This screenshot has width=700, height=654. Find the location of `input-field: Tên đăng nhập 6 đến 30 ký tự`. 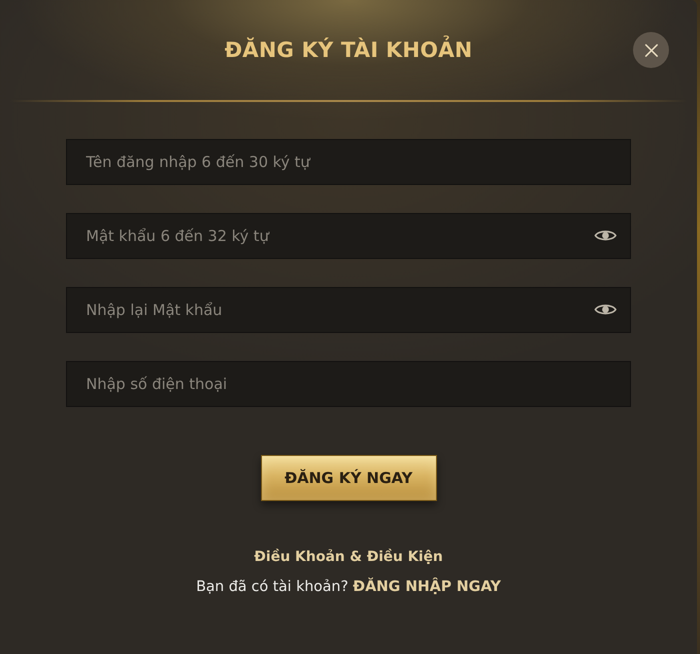

input-field: Tên đăng nhập 6 đến 30 ký tự is located at coordinates (348, 162).